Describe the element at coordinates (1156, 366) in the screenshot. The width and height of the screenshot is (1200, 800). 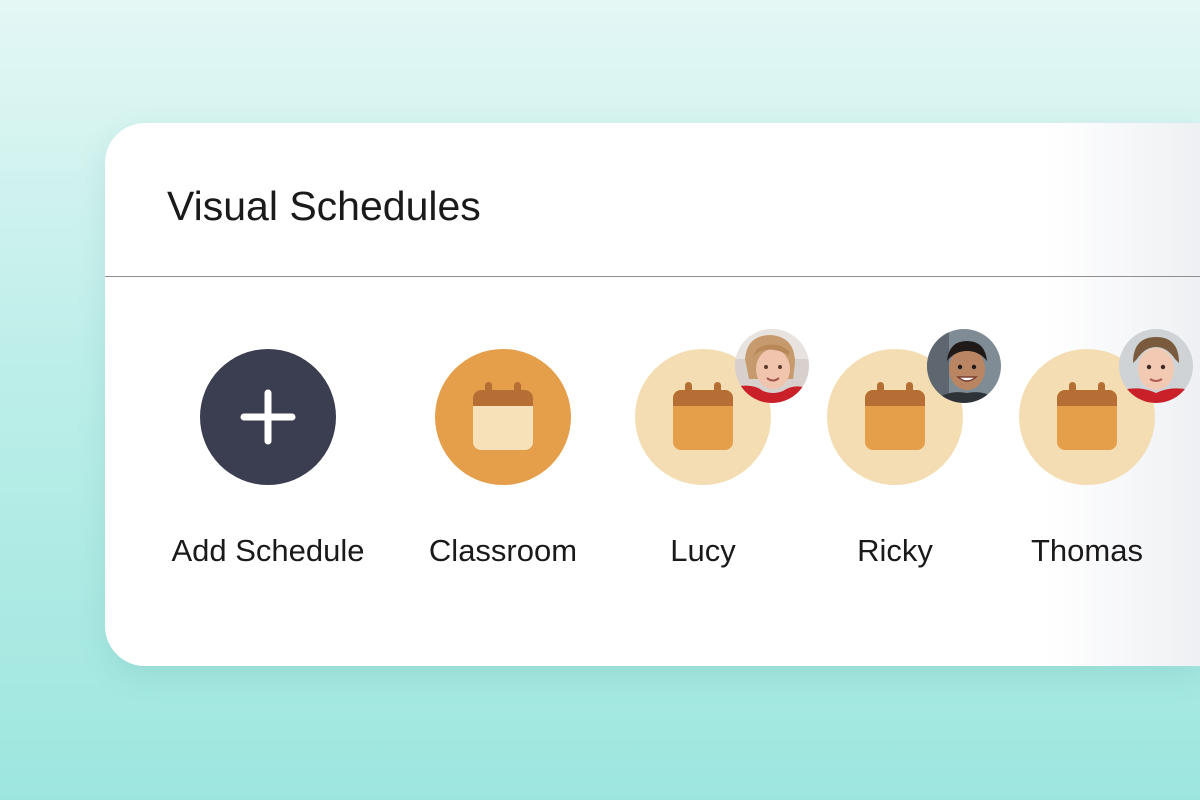
I see `student-photo-icon` at that location.